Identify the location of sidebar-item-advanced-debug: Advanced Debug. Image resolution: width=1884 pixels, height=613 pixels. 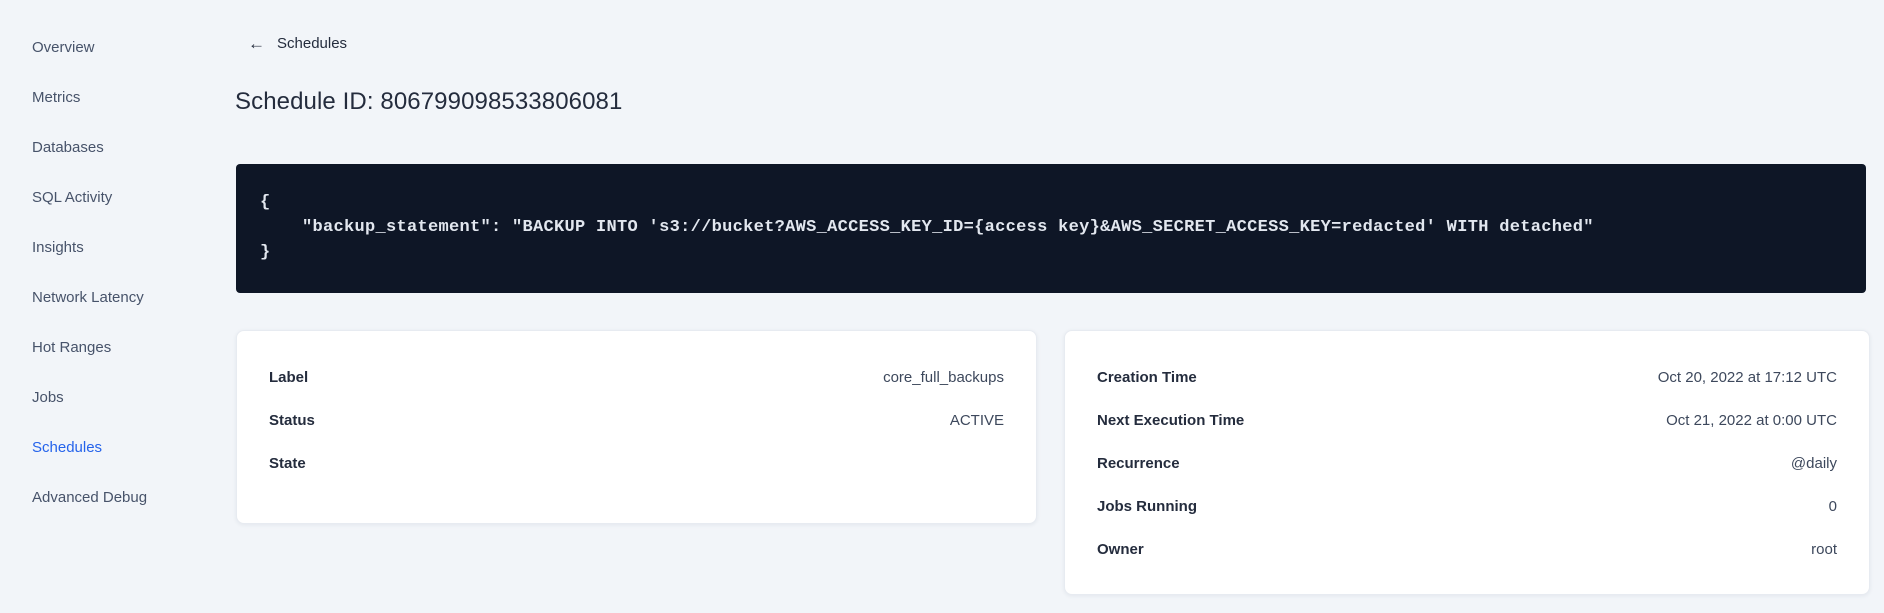
(89, 498).